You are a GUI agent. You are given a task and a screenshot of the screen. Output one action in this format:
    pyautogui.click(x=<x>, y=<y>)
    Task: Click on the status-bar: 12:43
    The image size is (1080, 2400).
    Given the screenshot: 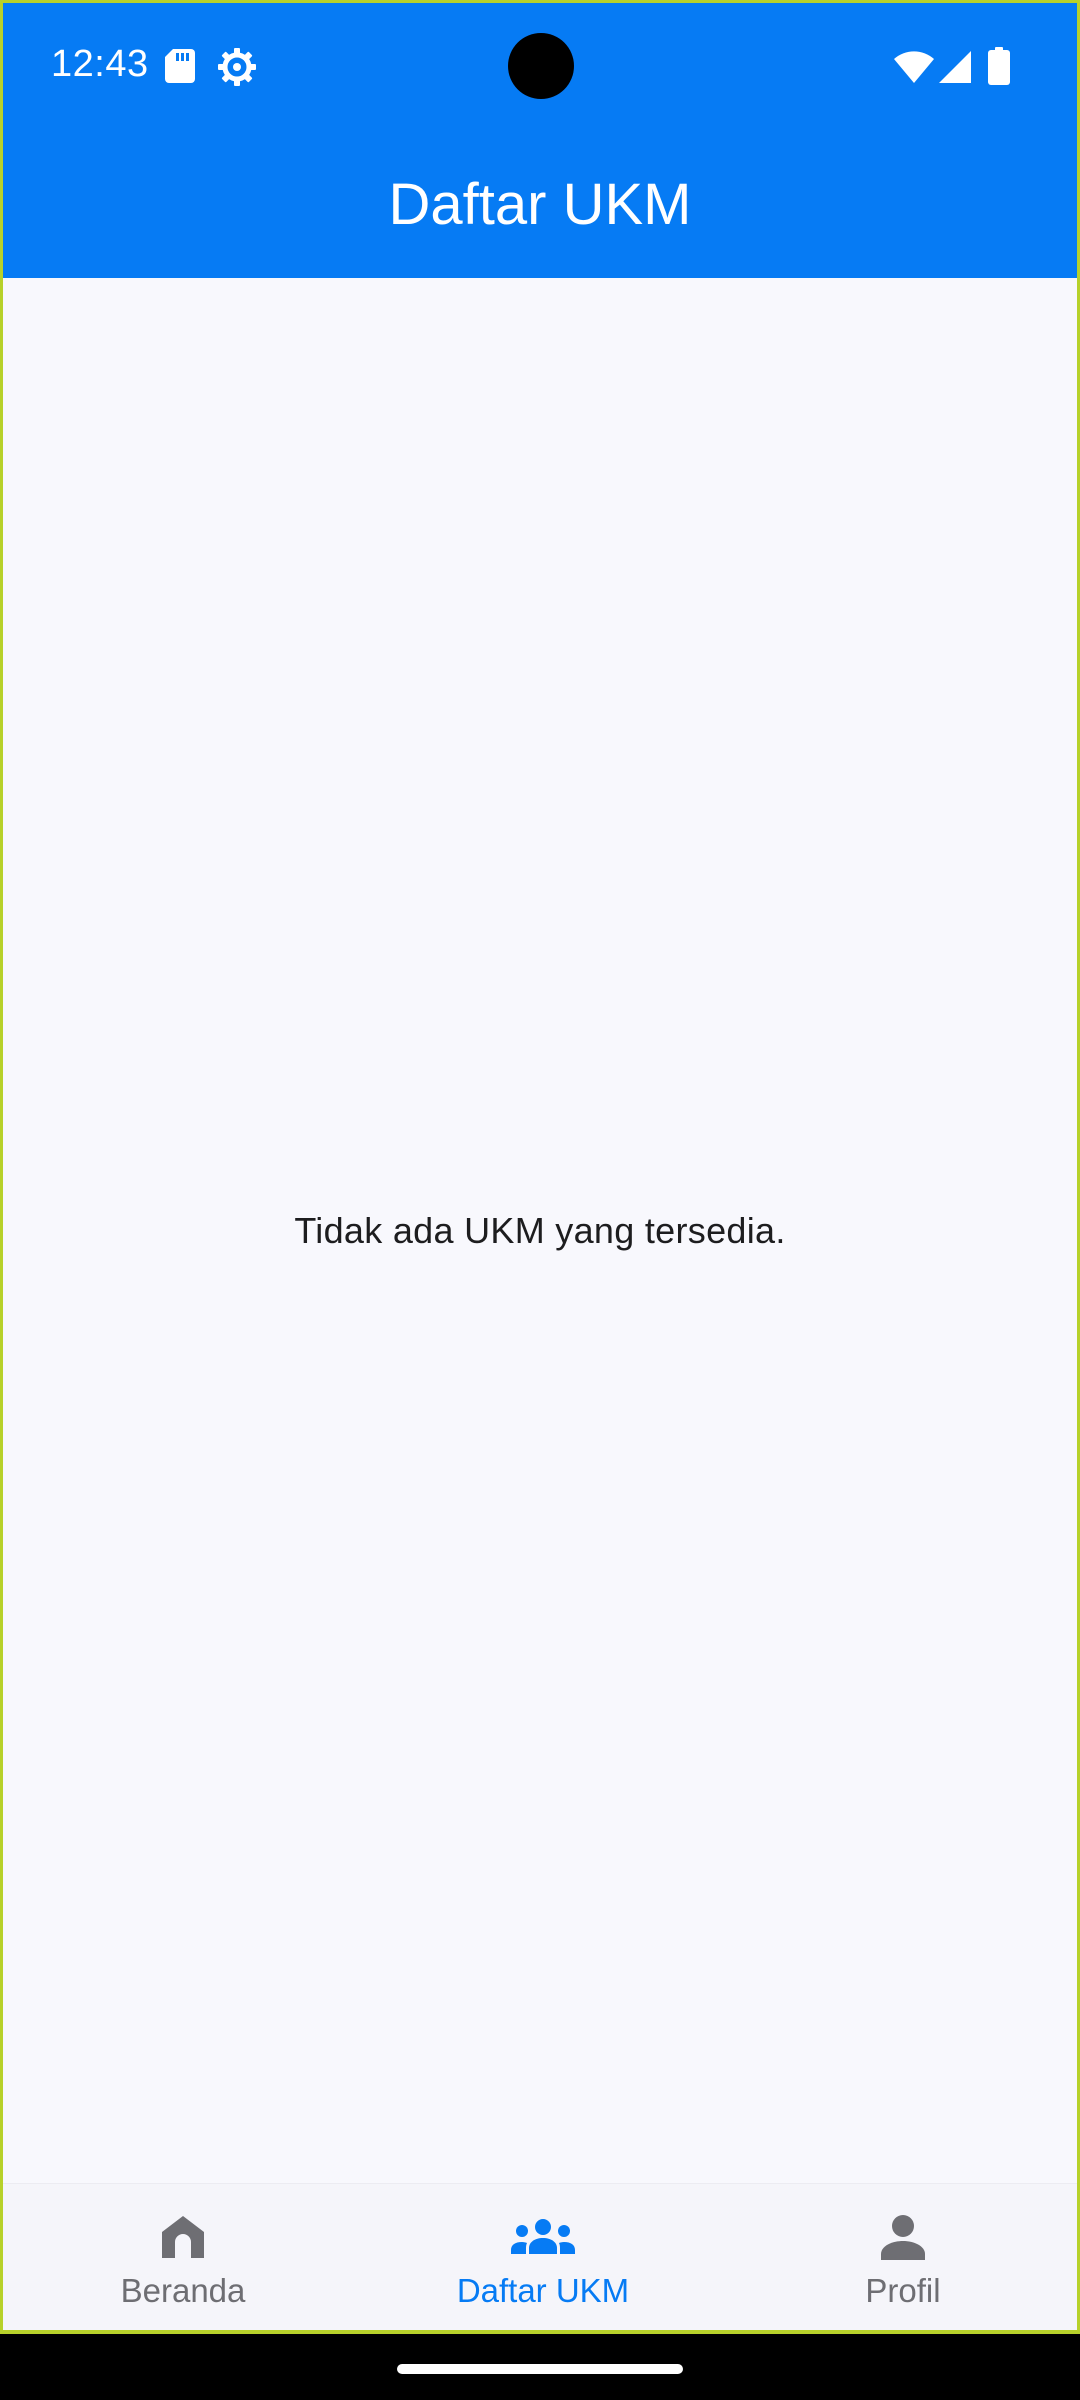 What is the action you would take?
    pyautogui.click(x=540, y=68)
    